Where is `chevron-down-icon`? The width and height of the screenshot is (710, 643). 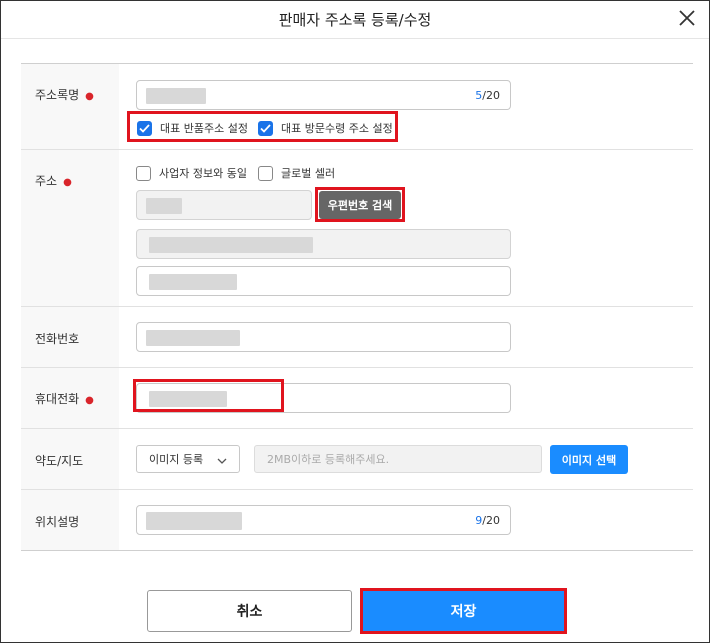 chevron-down-icon is located at coordinates (222, 461).